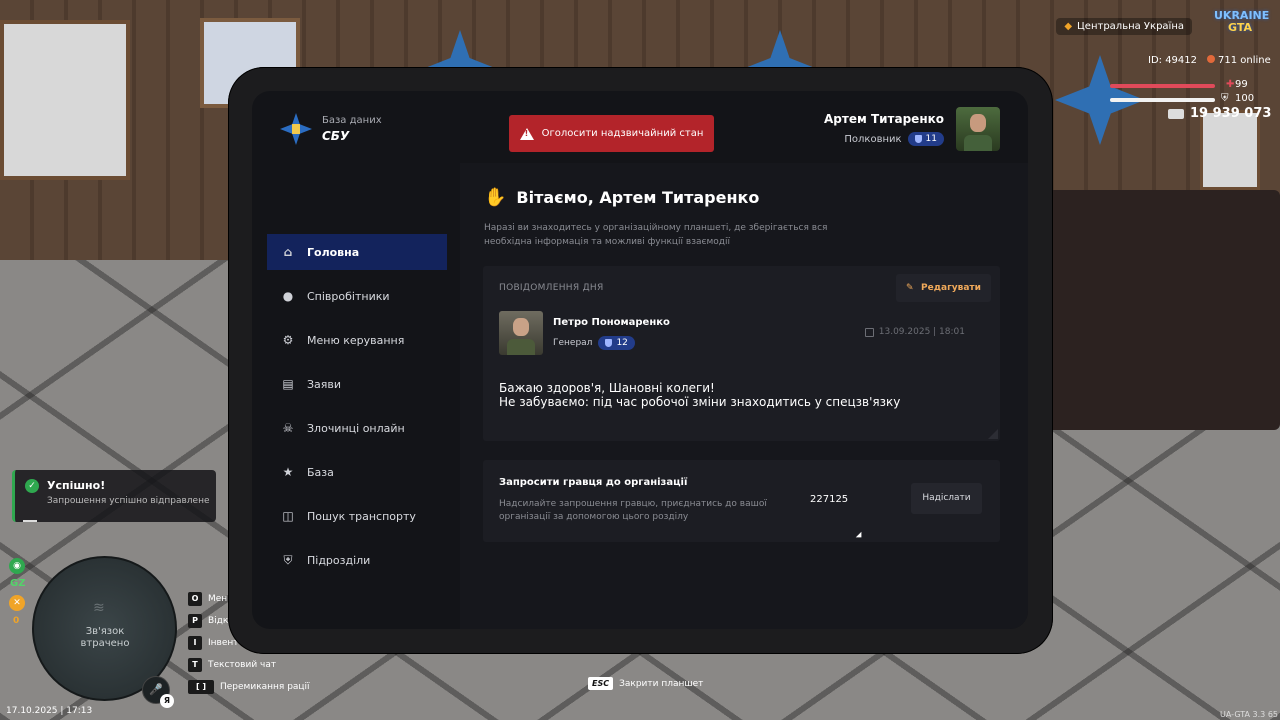  I want to click on server-logo-bottom: GTA, so click(1240, 27).